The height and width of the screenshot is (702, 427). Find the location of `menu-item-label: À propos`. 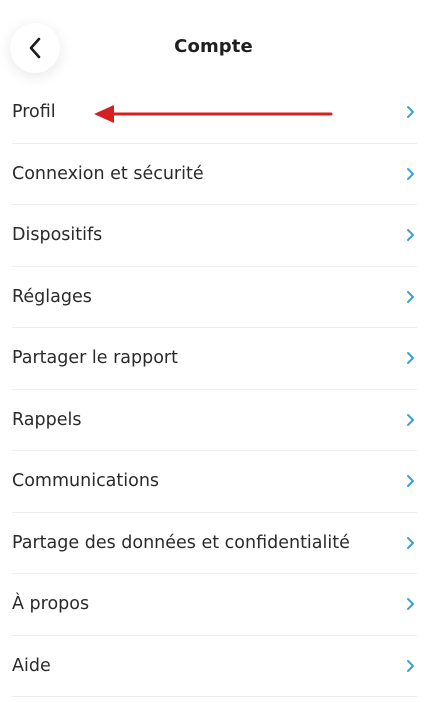

menu-item-label: À propos is located at coordinates (51, 604).